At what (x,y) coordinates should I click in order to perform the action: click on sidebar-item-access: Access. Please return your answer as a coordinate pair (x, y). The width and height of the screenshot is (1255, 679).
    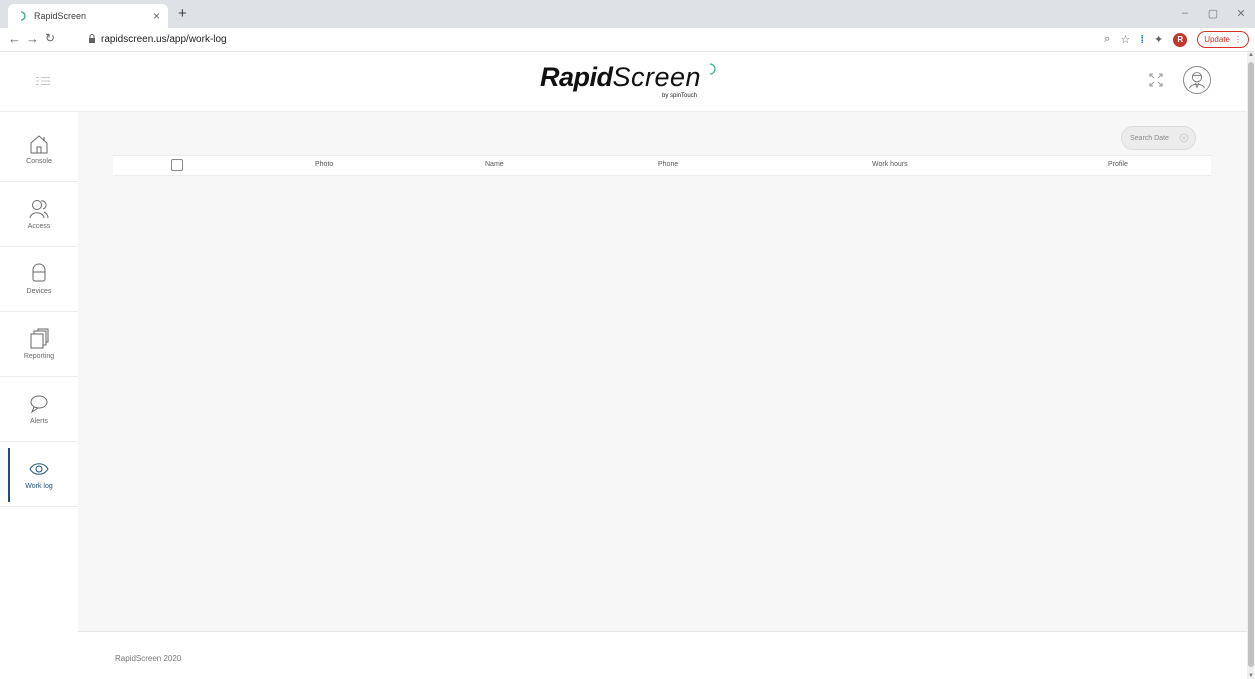
    Looking at the image, I should click on (39, 214).